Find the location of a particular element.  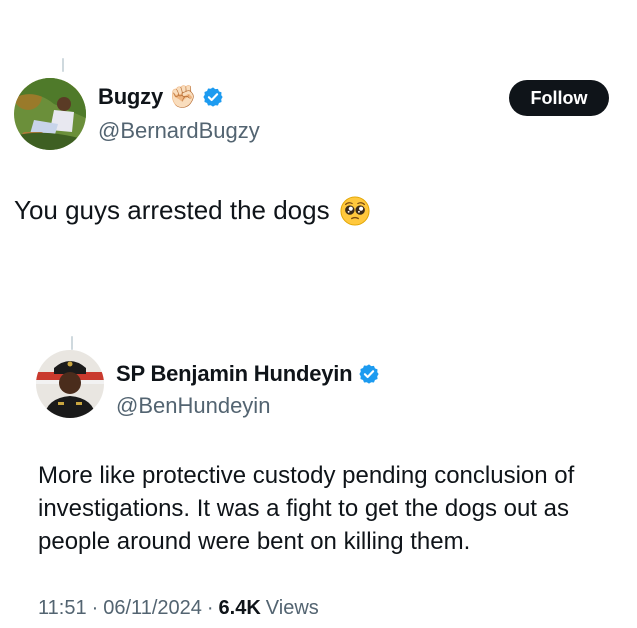

quote-connector-line is located at coordinates (72, 343).